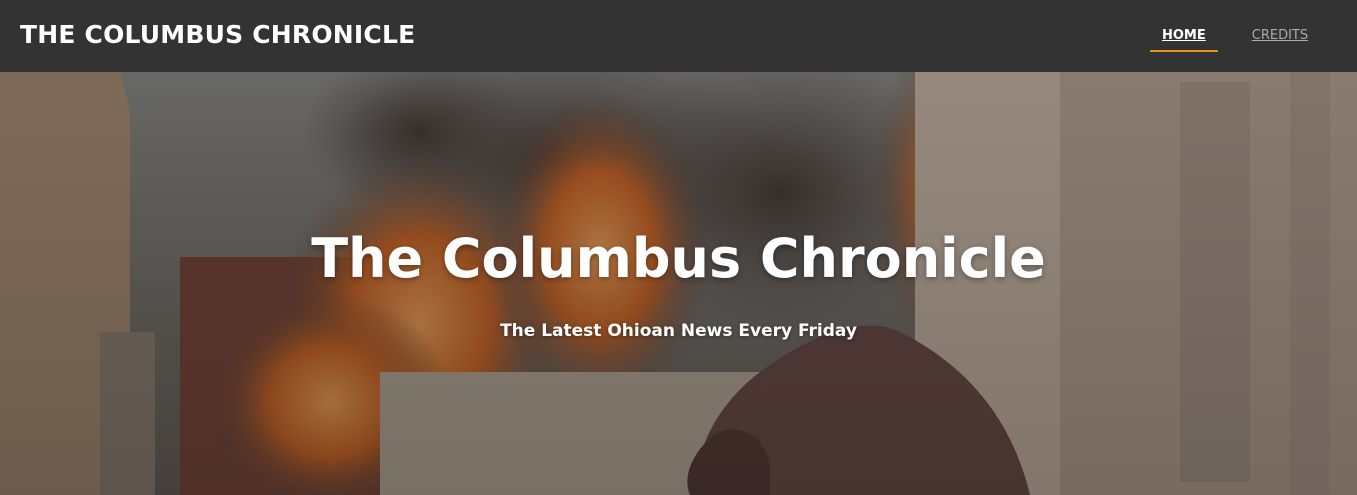 The width and height of the screenshot is (1357, 495). What do you see at coordinates (1235, 37) in the screenshot?
I see `main-nav: HOME CREDITS` at bounding box center [1235, 37].